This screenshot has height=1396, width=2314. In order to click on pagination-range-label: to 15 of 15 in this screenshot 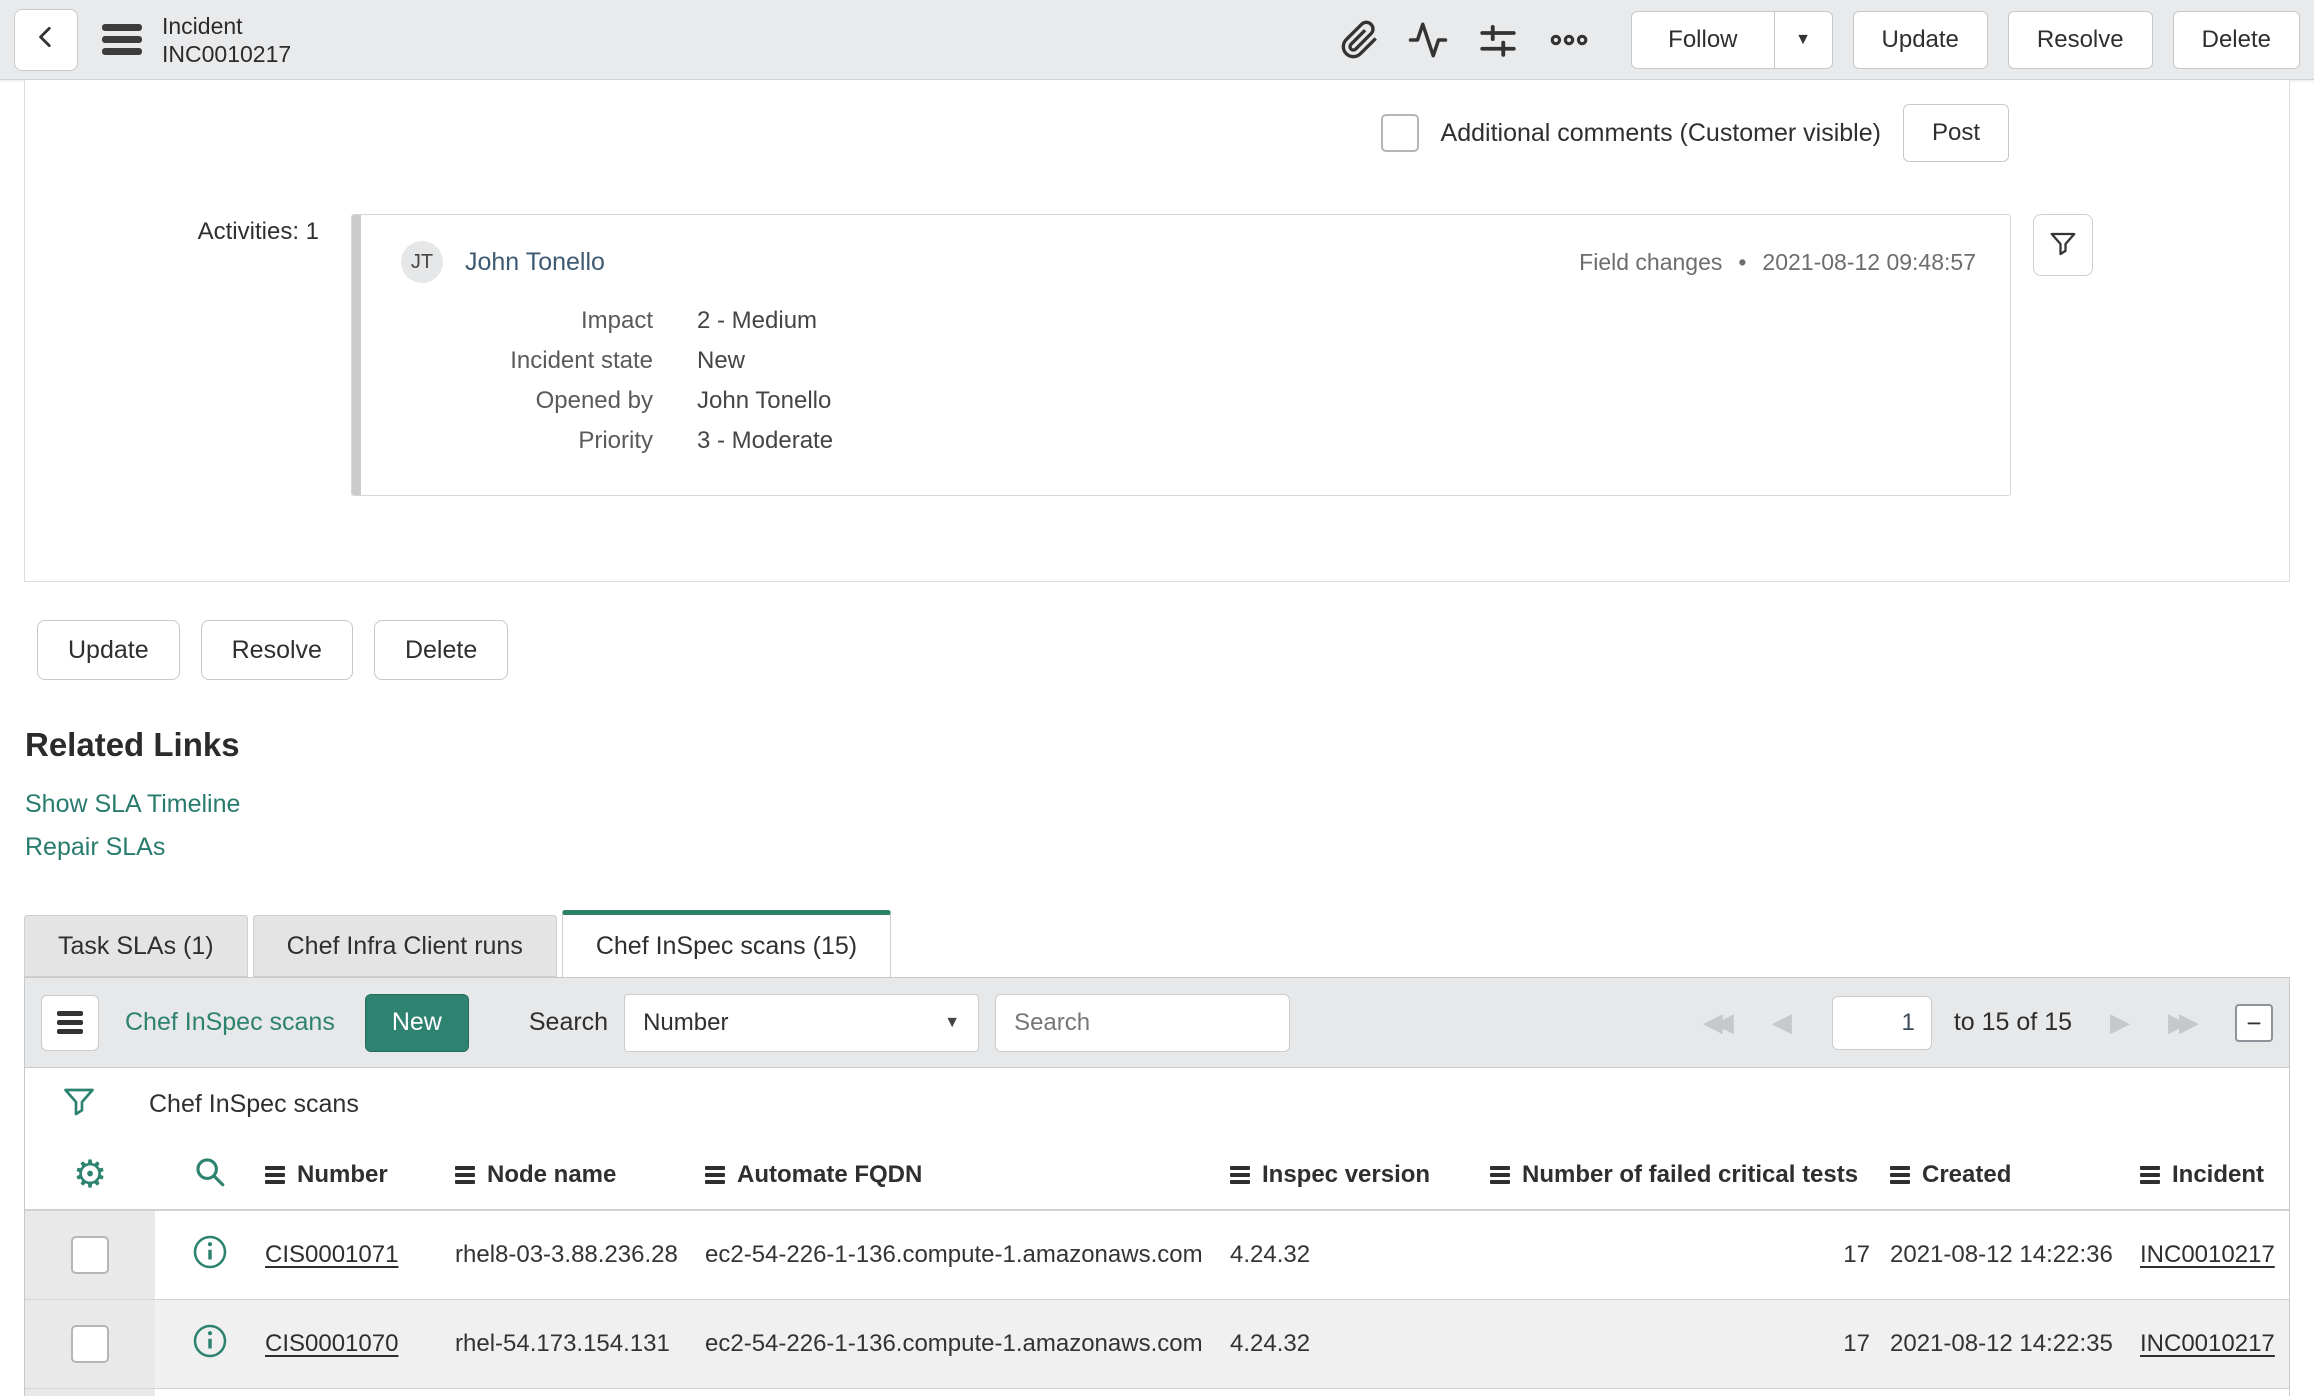, I will do `click(2012, 1022)`.